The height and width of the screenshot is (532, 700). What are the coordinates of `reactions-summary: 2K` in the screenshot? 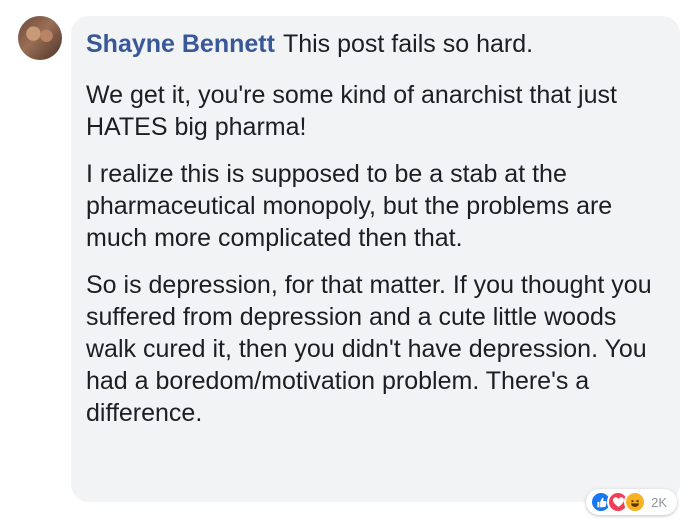 It's located at (631, 502).